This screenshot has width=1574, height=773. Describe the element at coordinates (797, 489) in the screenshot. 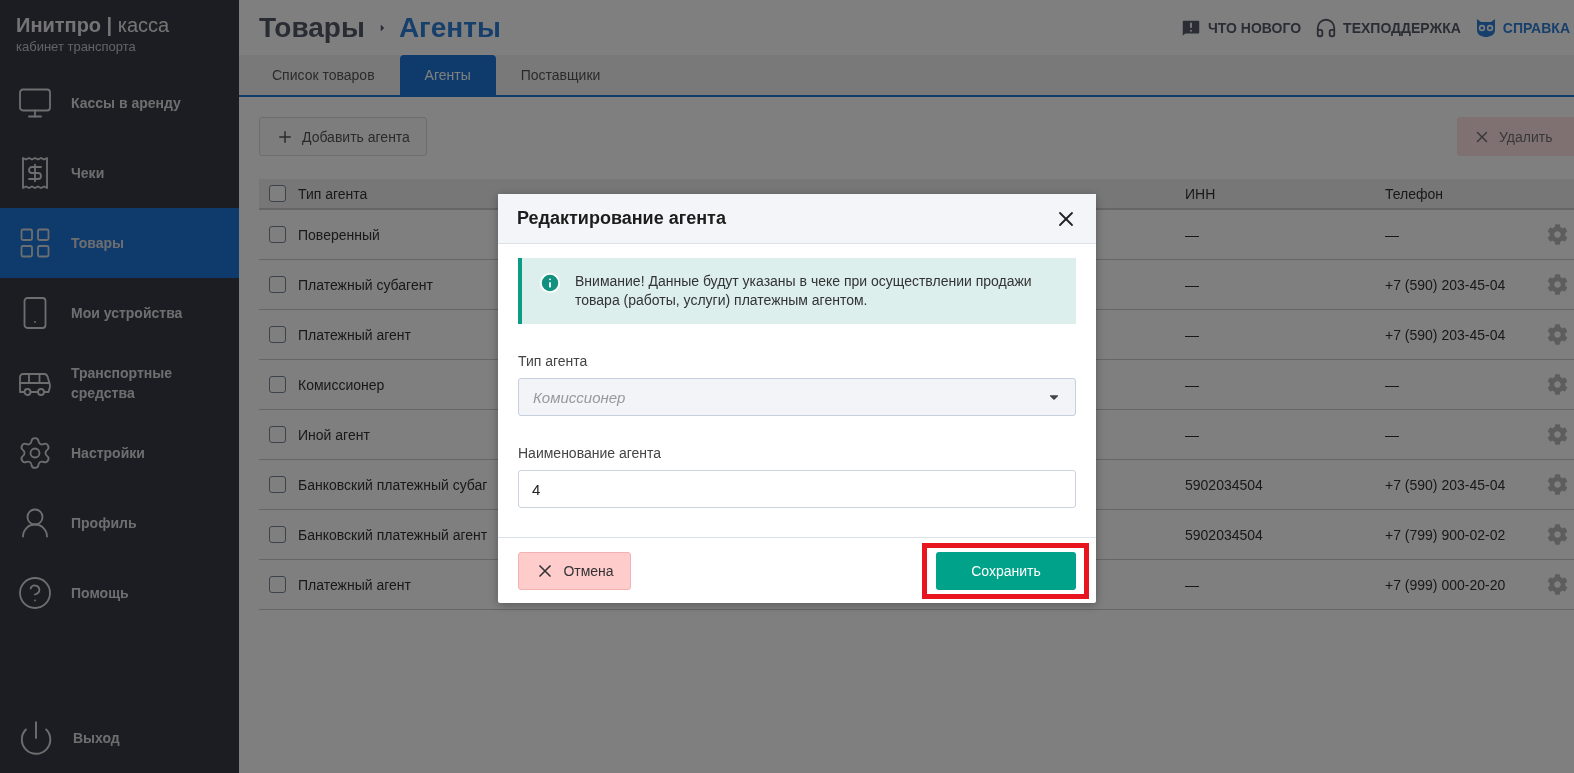

I see `input-field: 4` at that location.